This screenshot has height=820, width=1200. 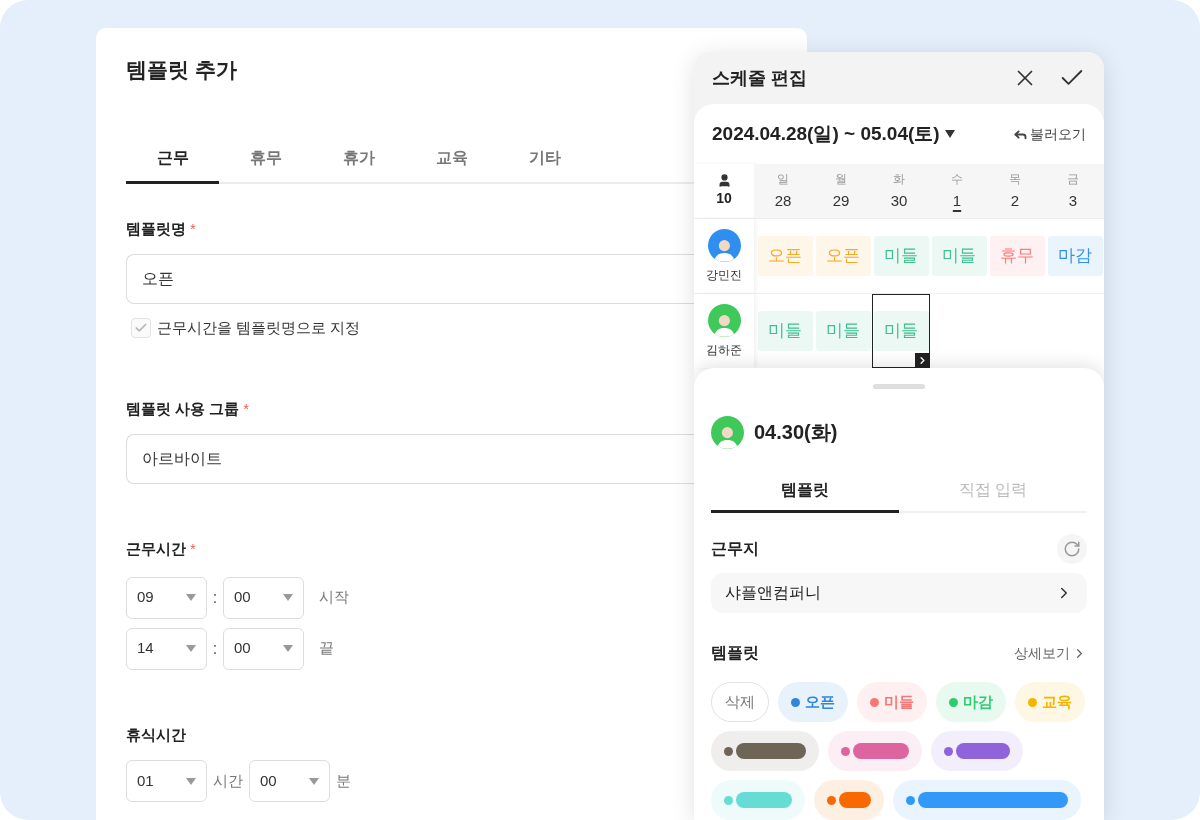 I want to click on template-chip: 오픈, so click(x=813, y=702).